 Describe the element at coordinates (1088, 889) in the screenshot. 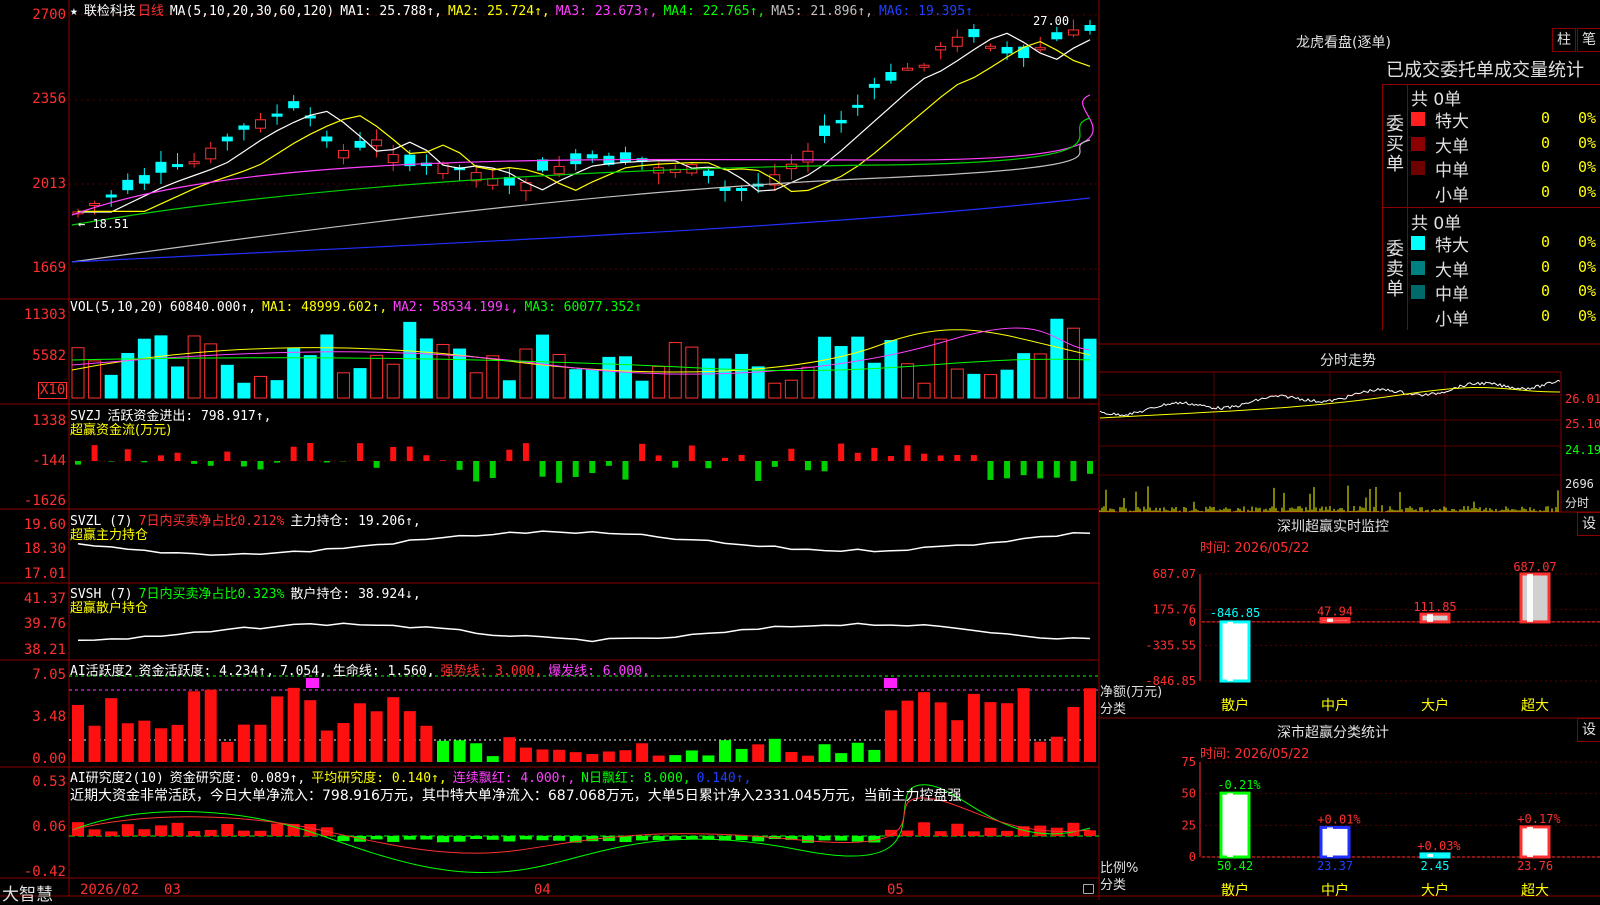

I see `lock-icon` at that location.